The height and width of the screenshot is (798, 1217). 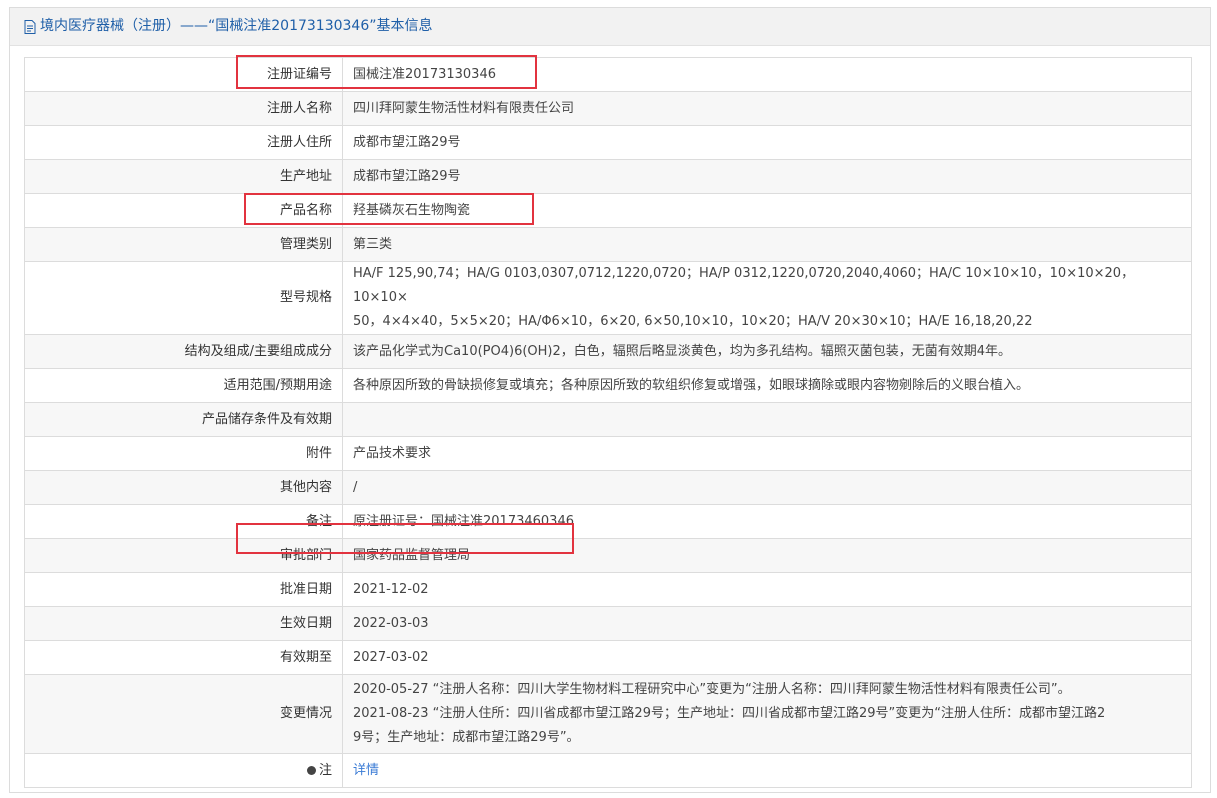 I want to click on label-registrant-name: 注册人名称, so click(x=183, y=108).